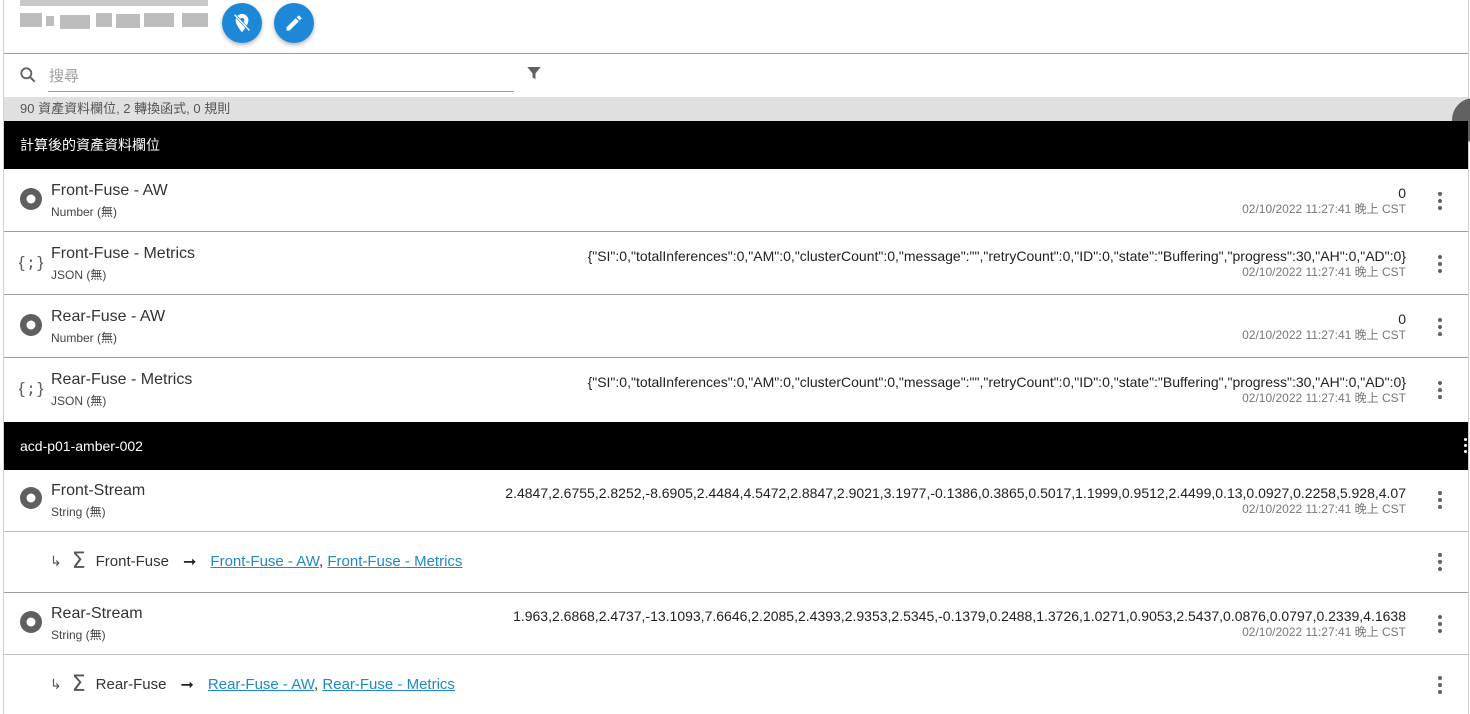  I want to click on blurred-title, so click(114, 3).